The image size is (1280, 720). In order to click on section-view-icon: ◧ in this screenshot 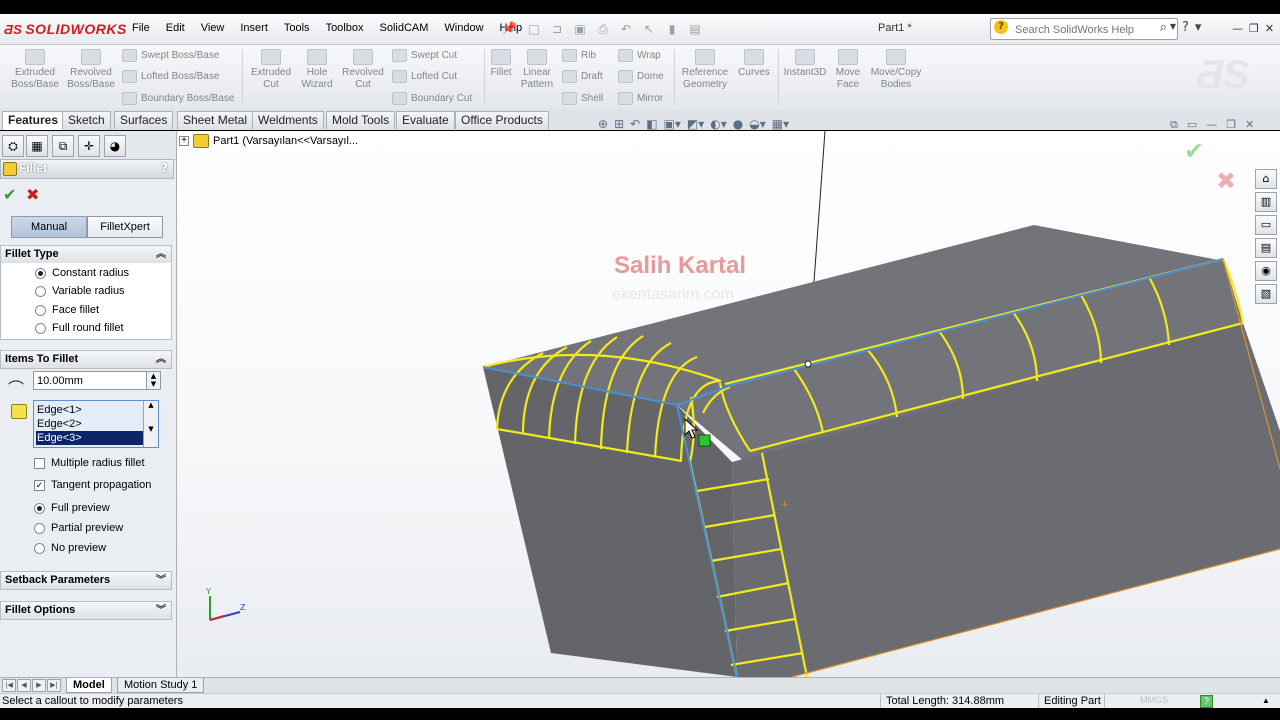, I will do `click(651, 124)`.